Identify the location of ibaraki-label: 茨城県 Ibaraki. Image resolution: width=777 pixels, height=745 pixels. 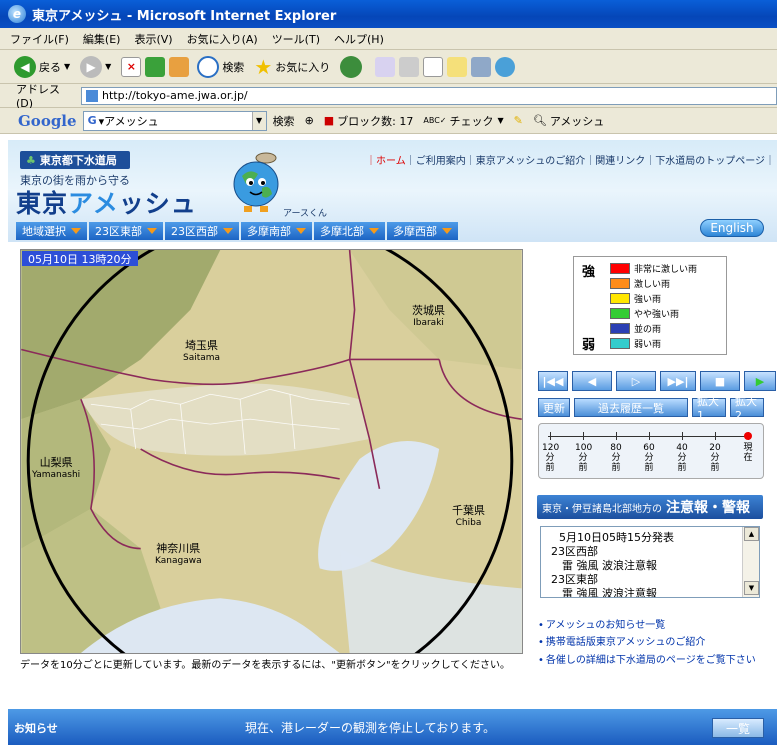
(428, 316).